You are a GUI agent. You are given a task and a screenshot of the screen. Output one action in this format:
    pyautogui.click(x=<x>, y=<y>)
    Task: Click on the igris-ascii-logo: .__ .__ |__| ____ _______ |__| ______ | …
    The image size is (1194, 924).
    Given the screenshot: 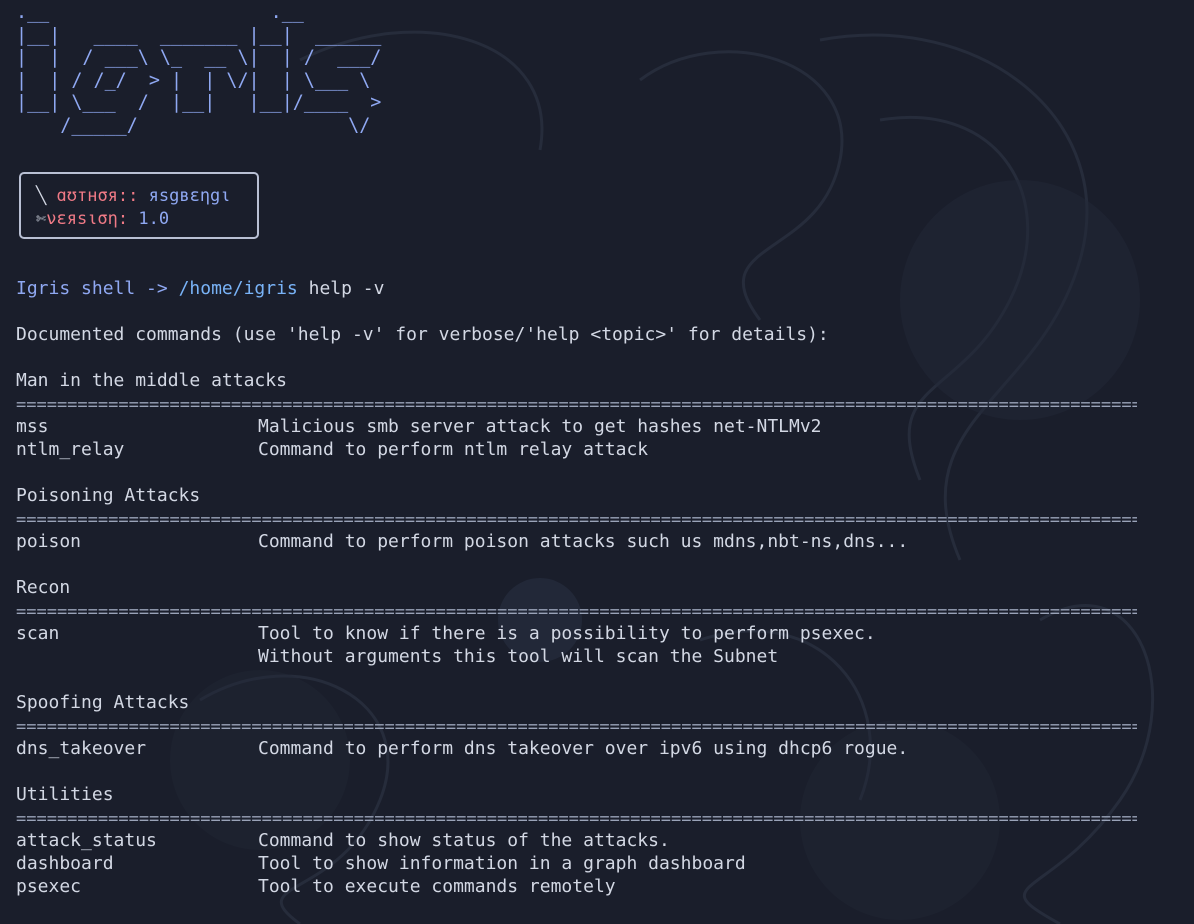 What is the action you would take?
    pyautogui.click(x=198, y=70)
    